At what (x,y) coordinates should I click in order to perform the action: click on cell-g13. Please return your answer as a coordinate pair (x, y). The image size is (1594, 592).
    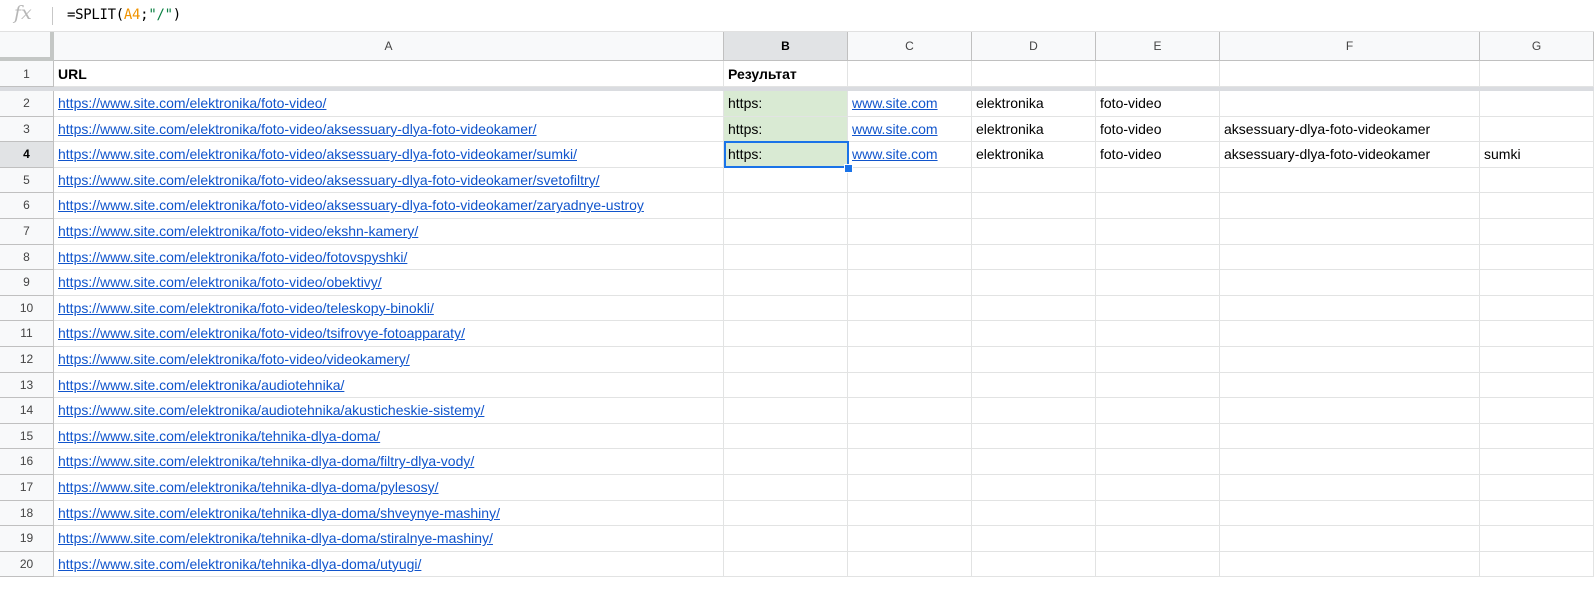
    Looking at the image, I should click on (1537, 385).